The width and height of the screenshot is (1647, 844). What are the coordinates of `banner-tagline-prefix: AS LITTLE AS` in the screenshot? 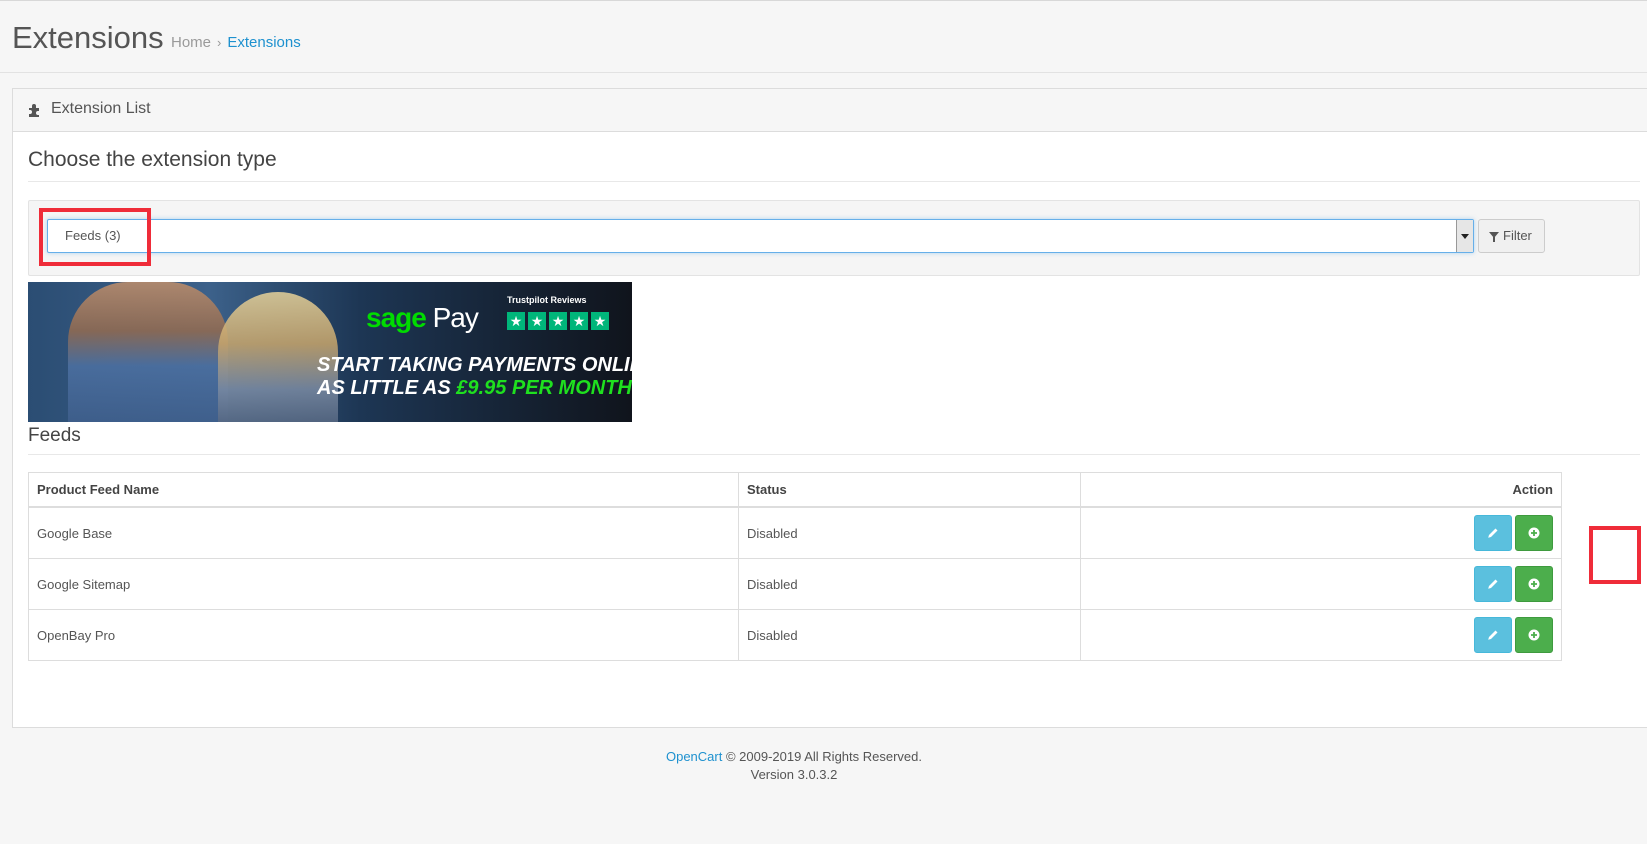 It's located at (384, 388).